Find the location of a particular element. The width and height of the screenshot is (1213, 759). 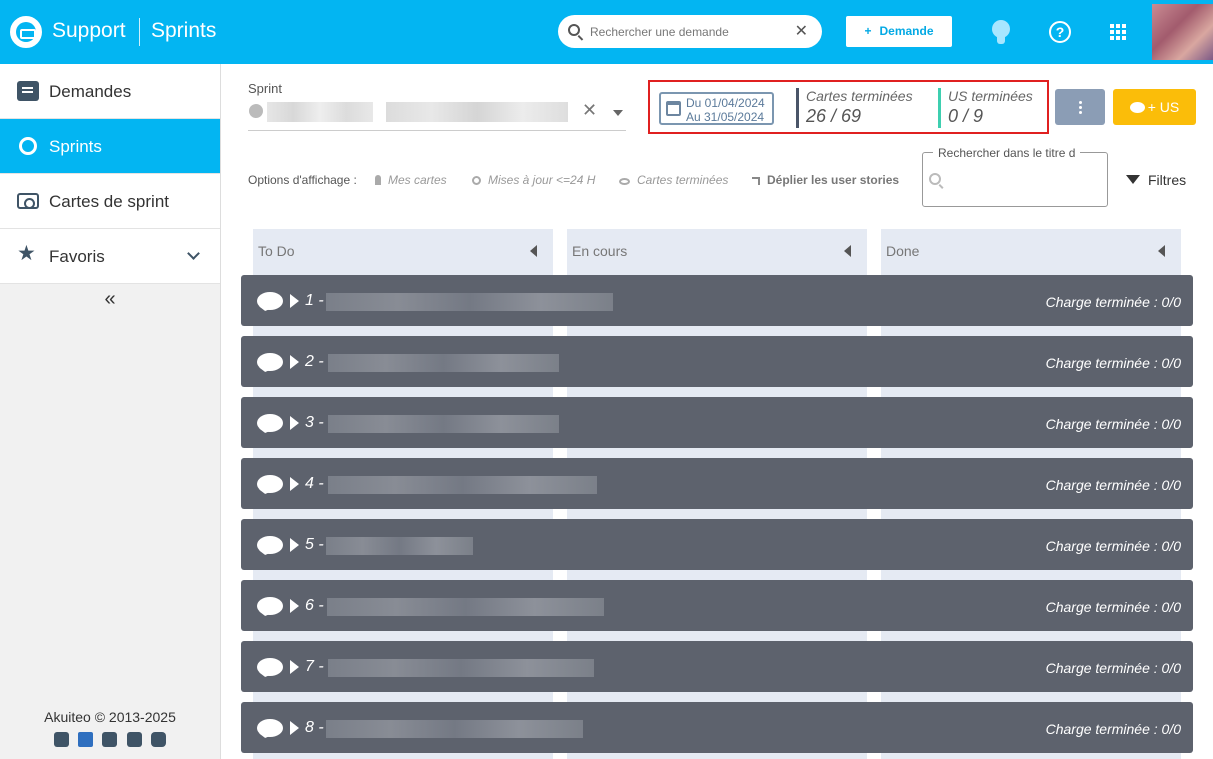

filters-button: Filtres is located at coordinates (1156, 180).